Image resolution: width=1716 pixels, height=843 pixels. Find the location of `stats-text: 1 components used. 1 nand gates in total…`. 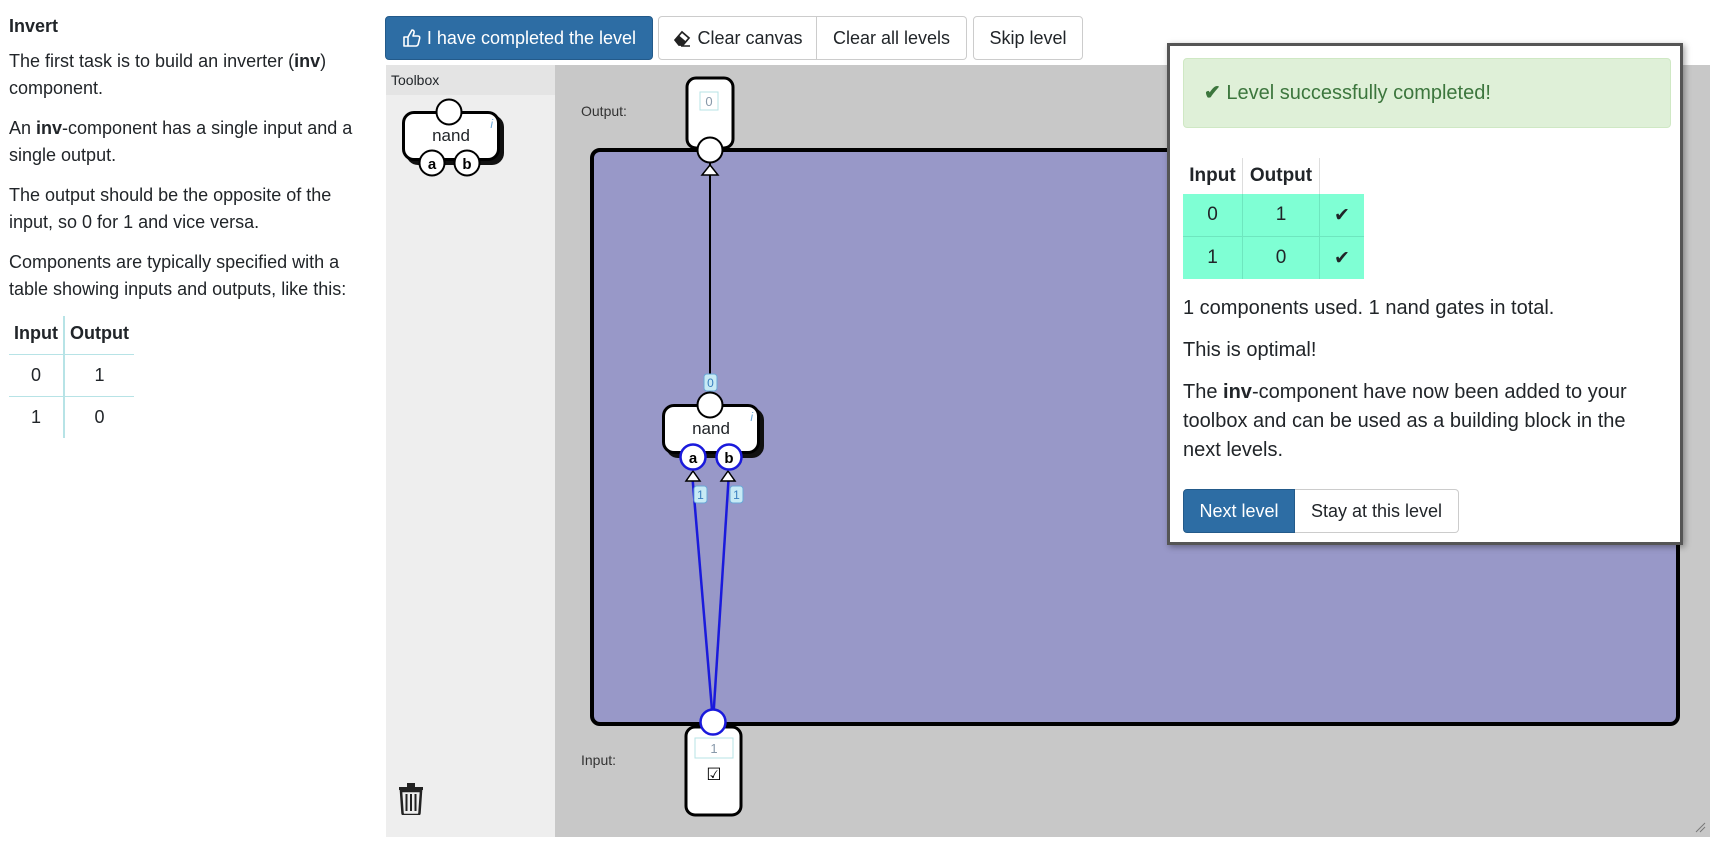

stats-text: 1 components used. 1 nand gates in total… is located at coordinates (1369, 308).